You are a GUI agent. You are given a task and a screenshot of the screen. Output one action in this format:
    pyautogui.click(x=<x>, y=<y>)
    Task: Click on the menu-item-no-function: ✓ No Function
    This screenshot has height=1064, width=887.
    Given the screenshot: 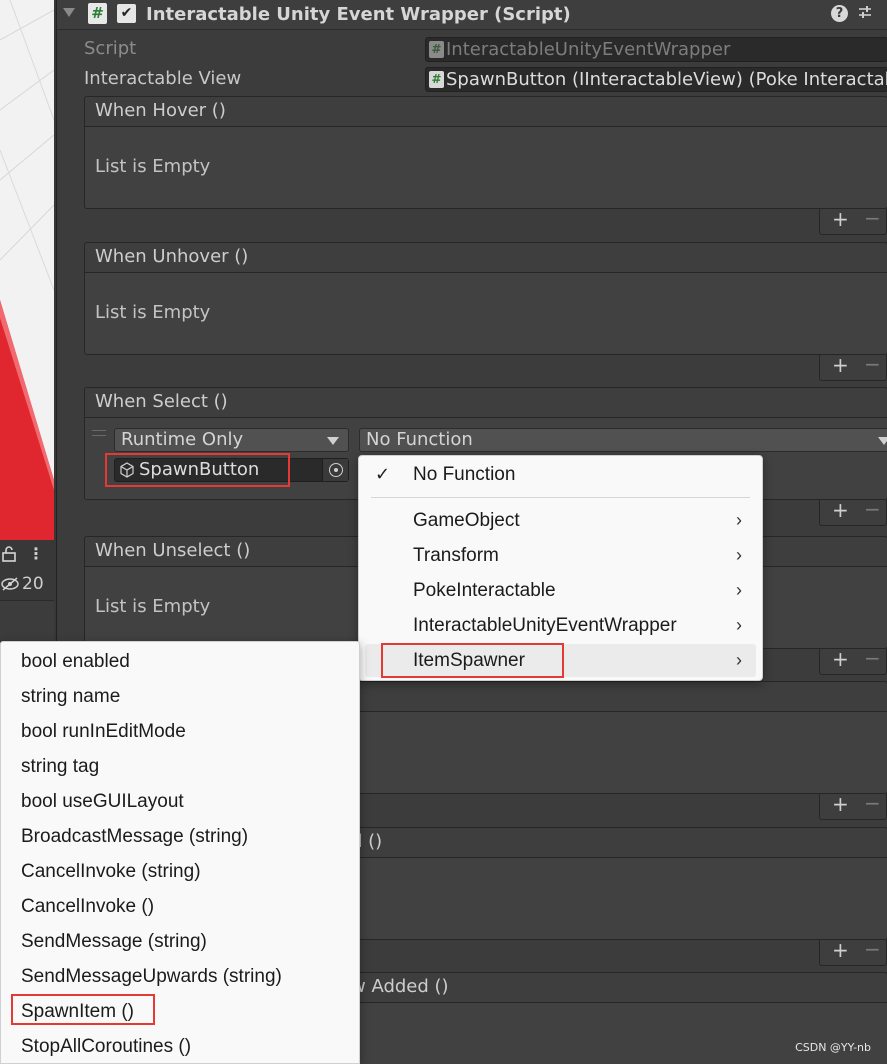 What is the action you would take?
    pyautogui.click(x=560, y=474)
    